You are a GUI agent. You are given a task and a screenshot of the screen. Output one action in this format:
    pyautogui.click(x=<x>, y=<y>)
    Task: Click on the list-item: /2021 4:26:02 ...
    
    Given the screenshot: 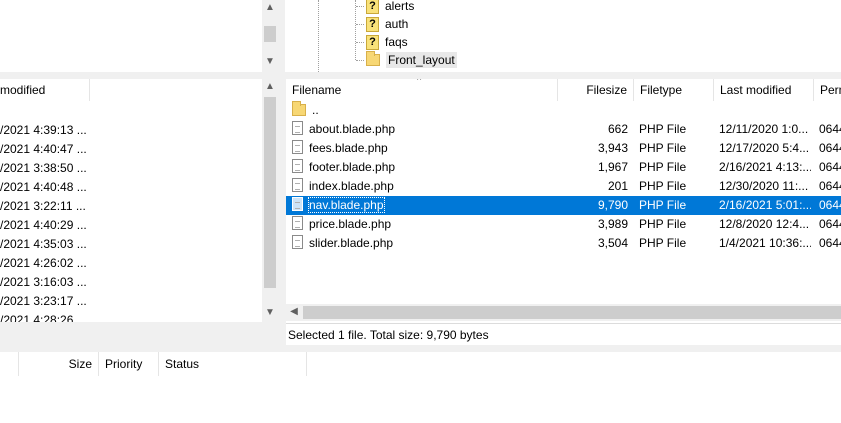 What is the action you would take?
    pyautogui.click(x=131, y=263)
    